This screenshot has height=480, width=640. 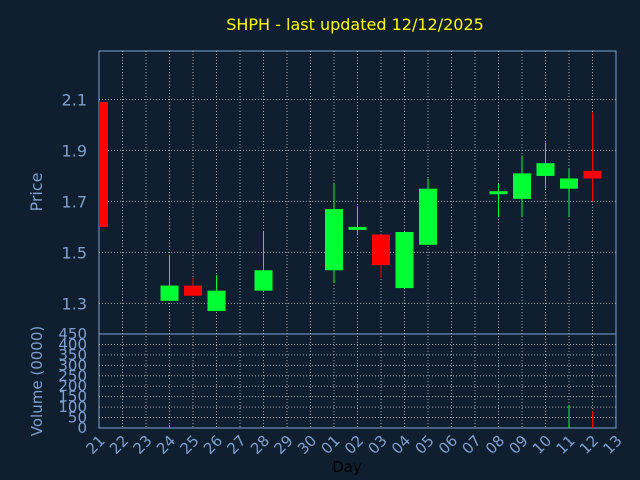 I want to click on price-tick-label: 1.9, so click(x=74, y=150).